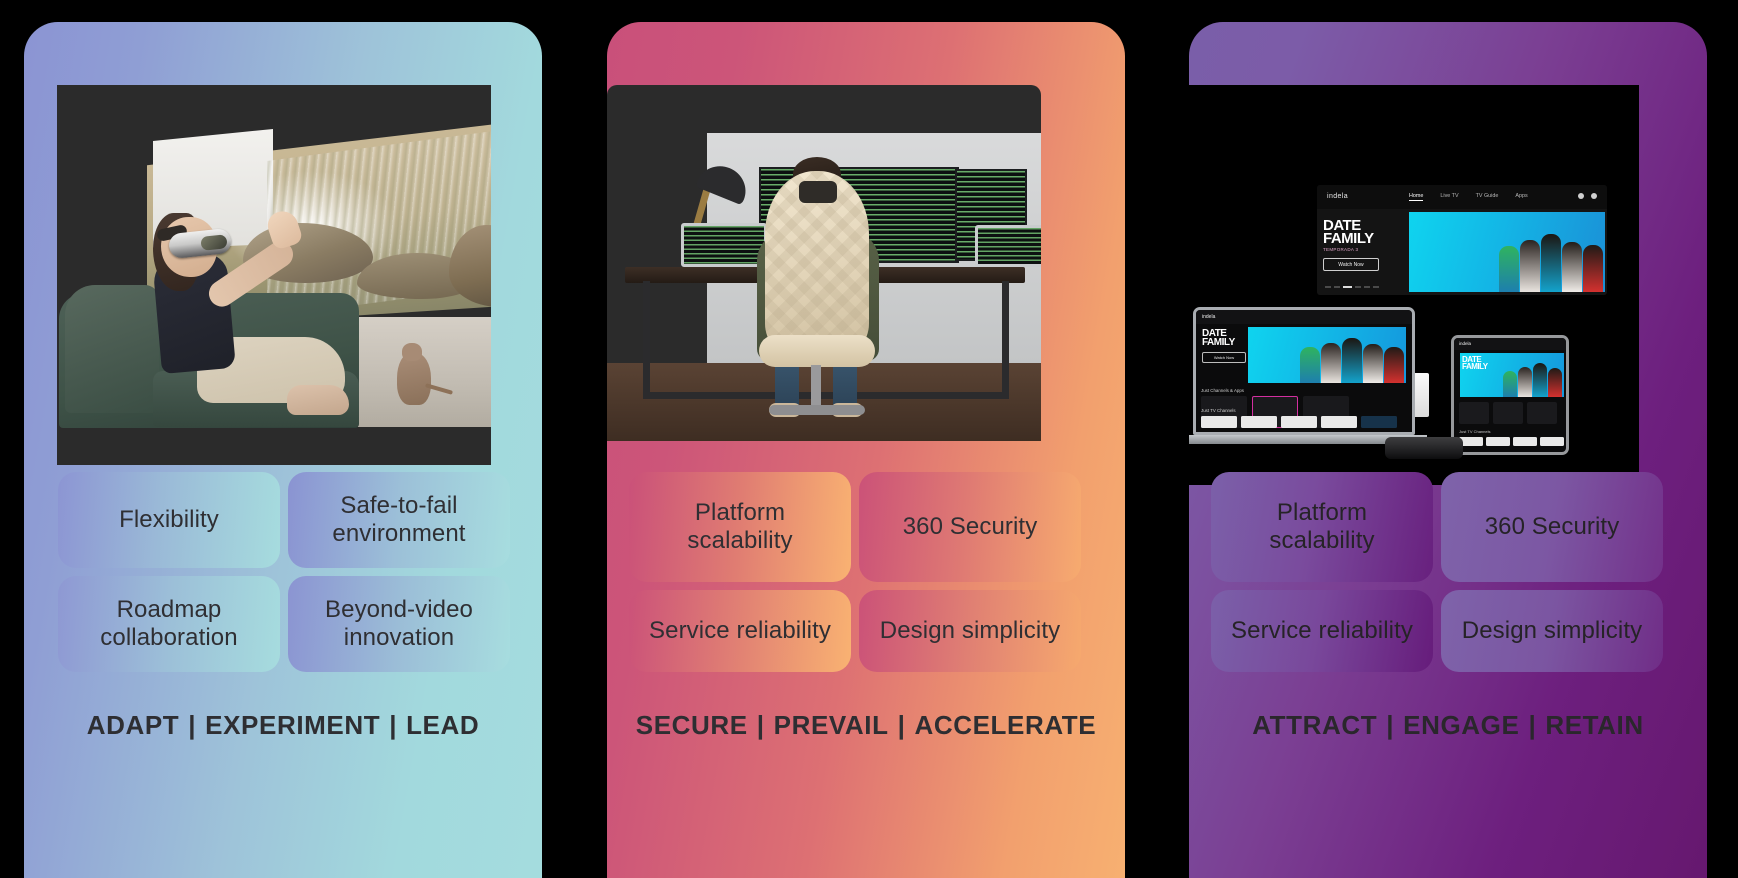  Describe the element at coordinates (691, 725) in the screenshot. I see `tagline-word: SECURE` at that location.